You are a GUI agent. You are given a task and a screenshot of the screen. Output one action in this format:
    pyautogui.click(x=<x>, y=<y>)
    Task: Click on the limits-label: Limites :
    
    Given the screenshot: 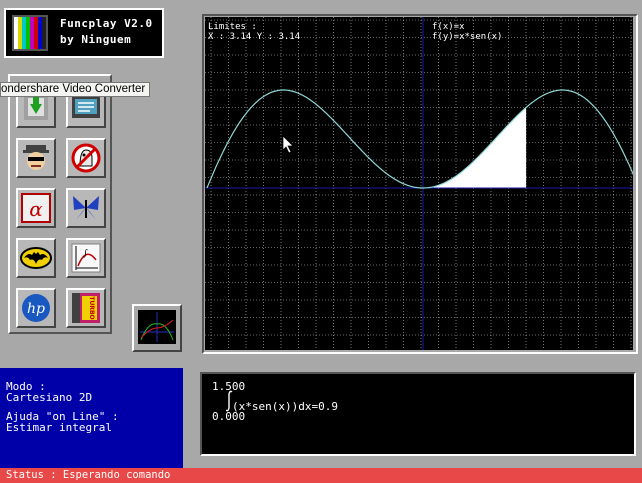 What is the action you would take?
    pyautogui.click(x=232, y=27)
    